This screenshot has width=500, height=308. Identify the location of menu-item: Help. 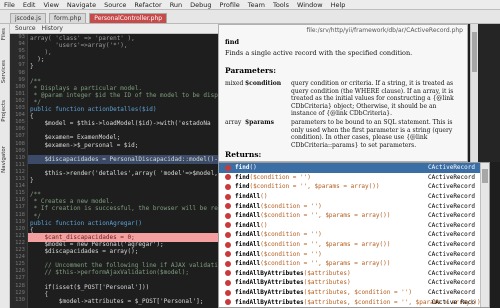
(338, 5).